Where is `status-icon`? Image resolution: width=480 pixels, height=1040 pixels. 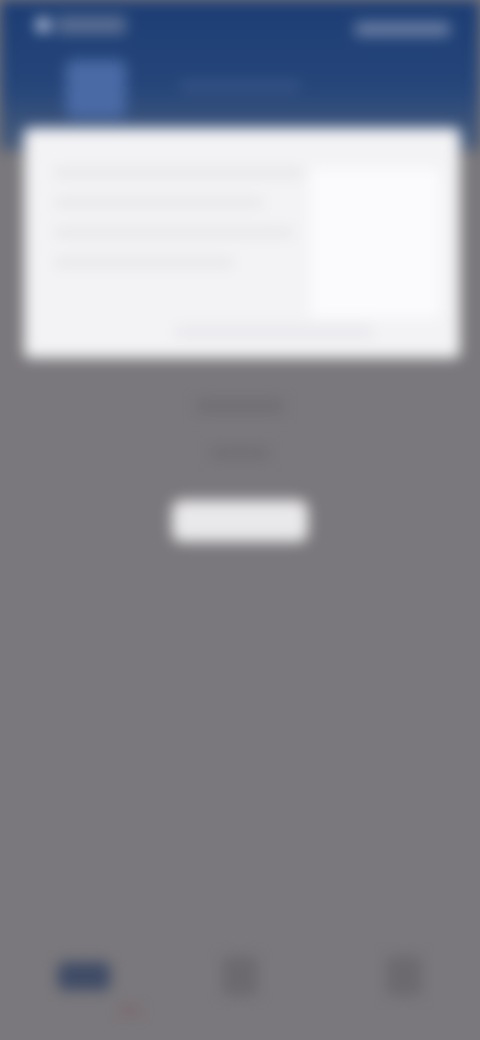 status-icon is located at coordinates (43, 25).